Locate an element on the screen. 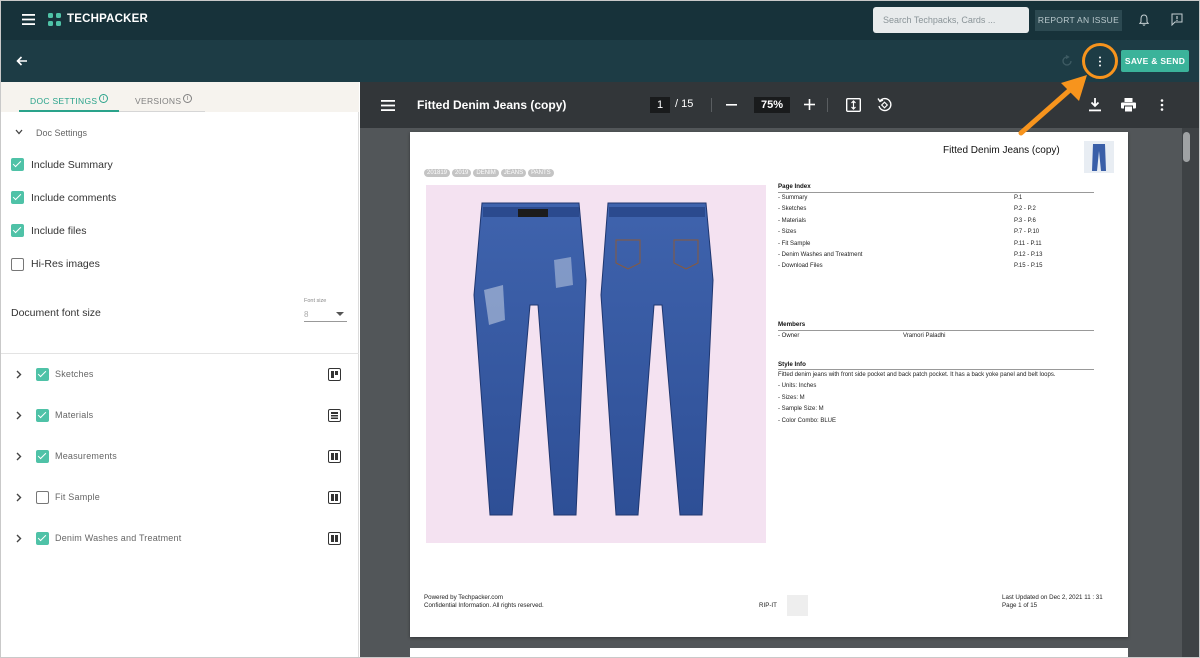 The width and height of the screenshot is (1200, 658). zoom-in-icon is located at coordinates (809, 104).